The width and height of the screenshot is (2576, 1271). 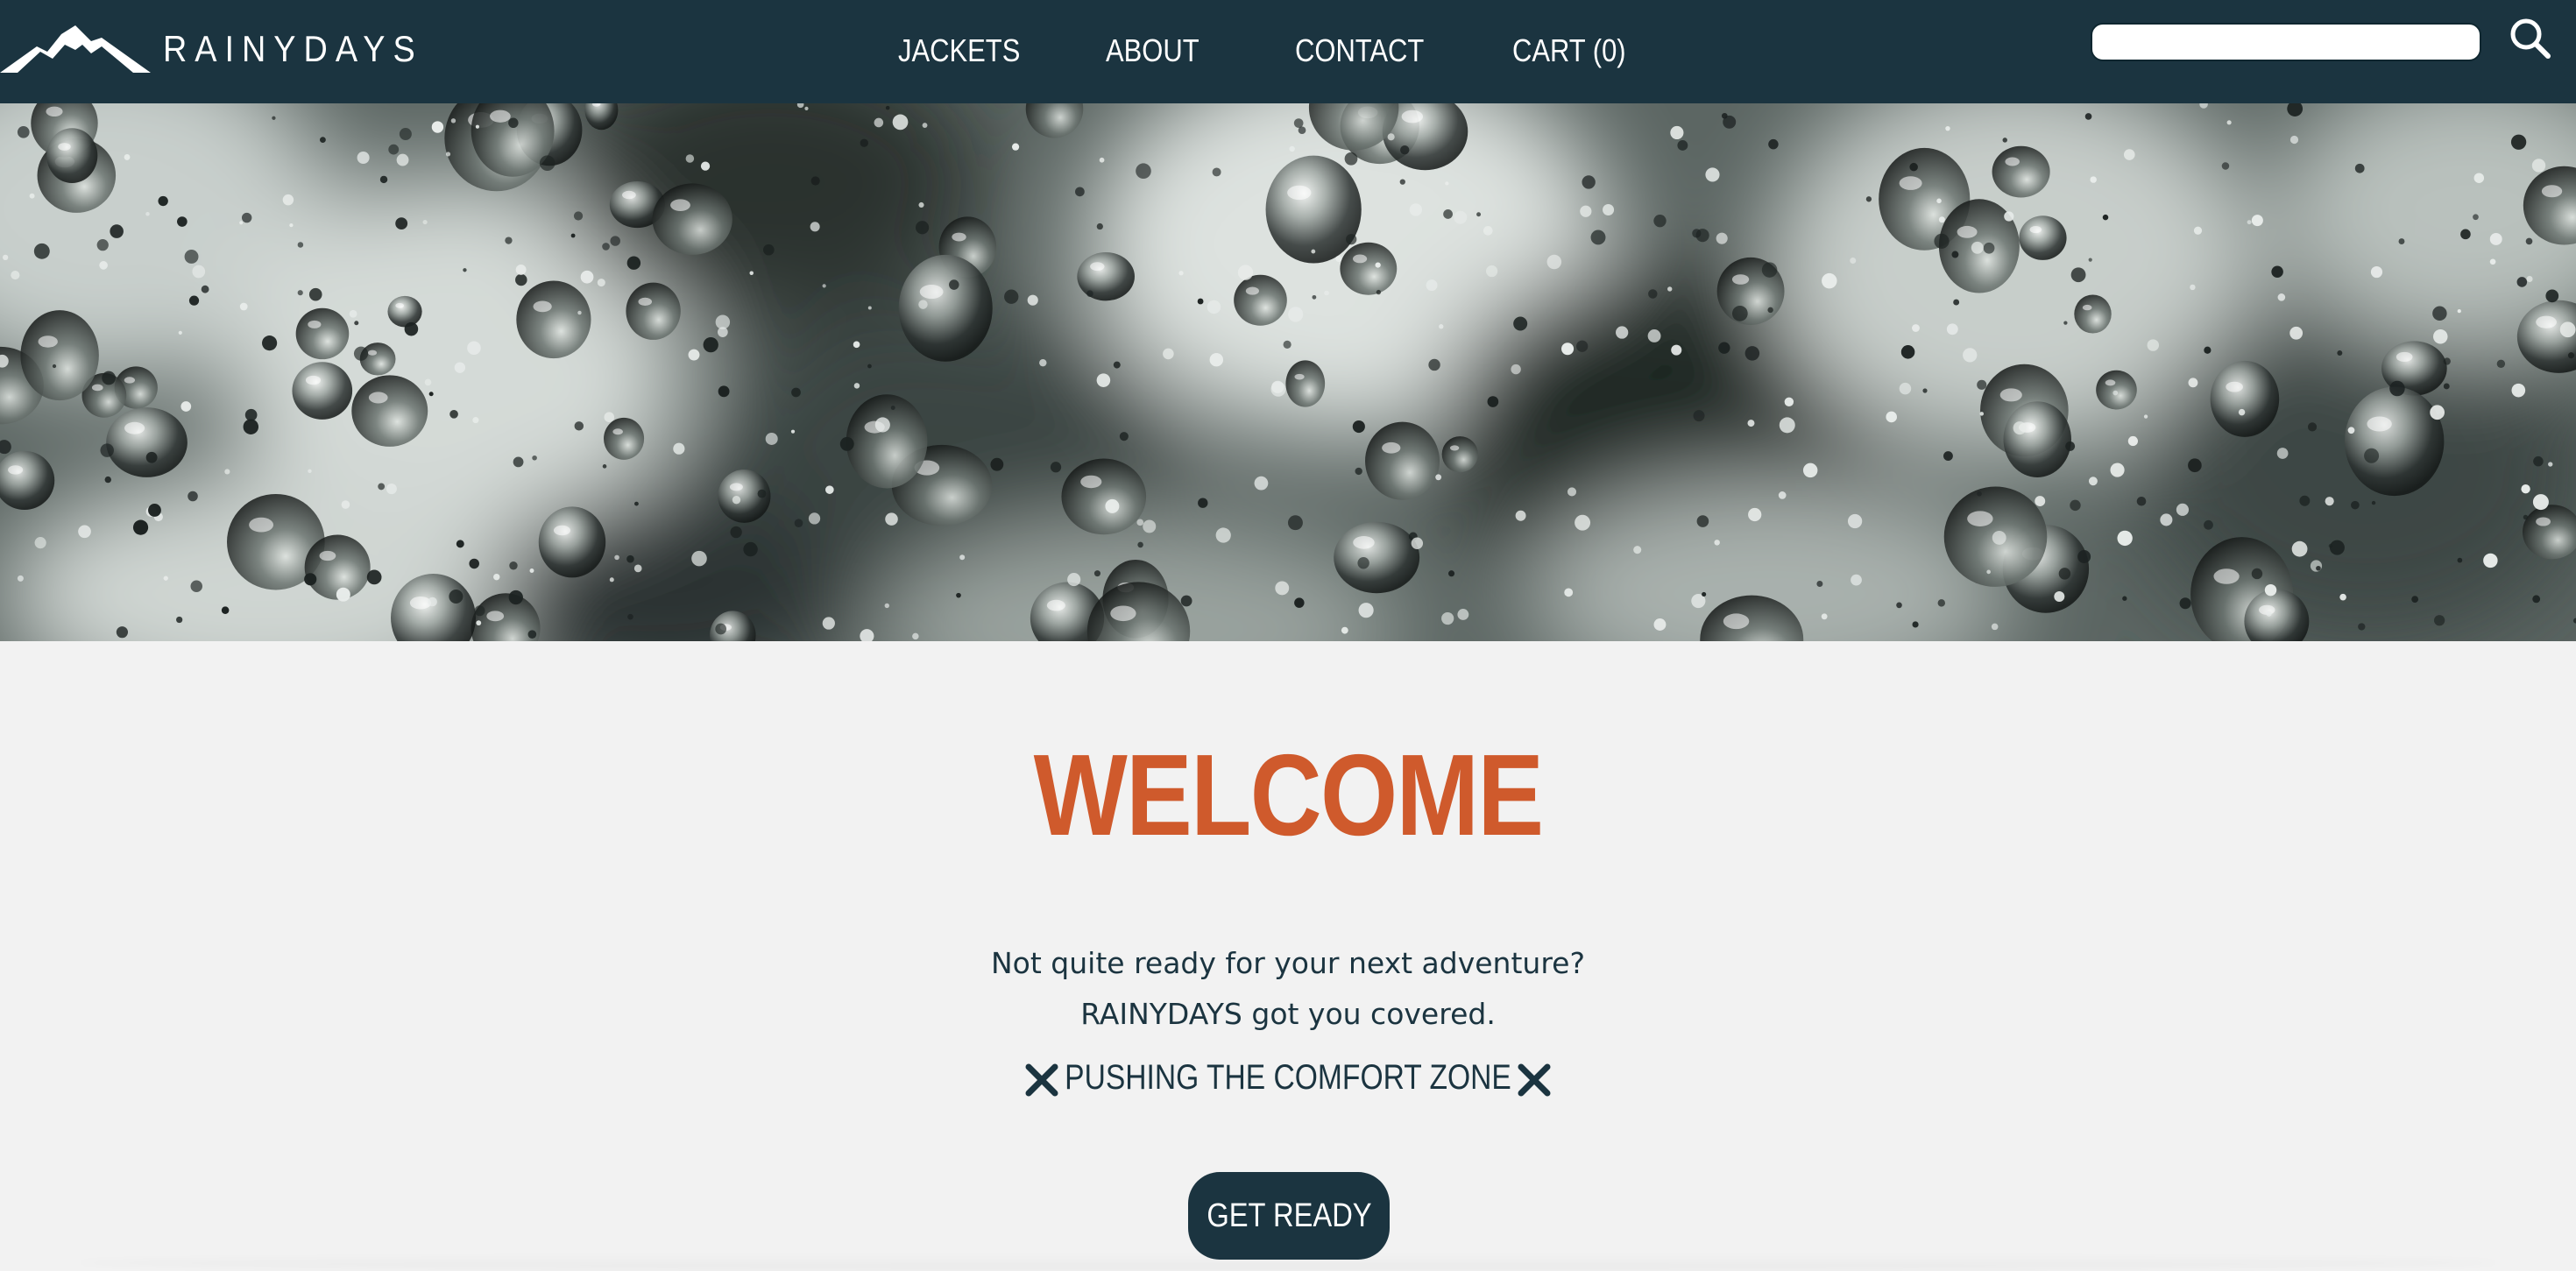 I want to click on close-x-icon, so click(x=1534, y=1080).